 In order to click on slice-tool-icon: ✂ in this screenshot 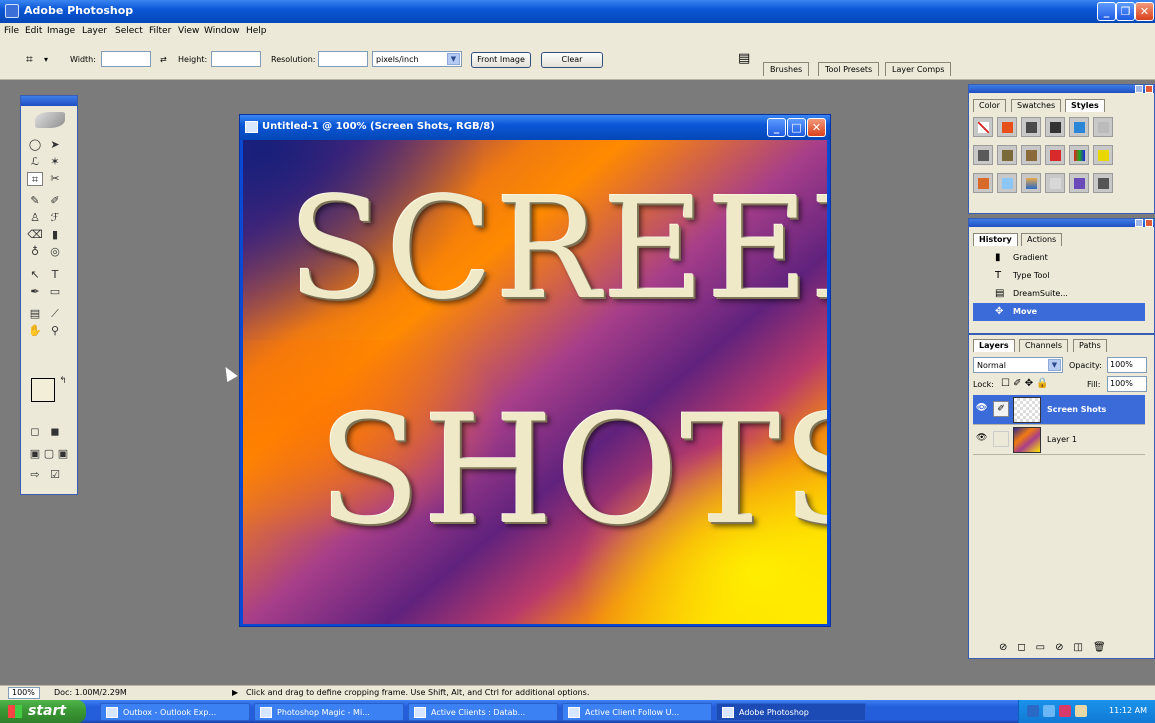, I will do `click(55, 179)`.